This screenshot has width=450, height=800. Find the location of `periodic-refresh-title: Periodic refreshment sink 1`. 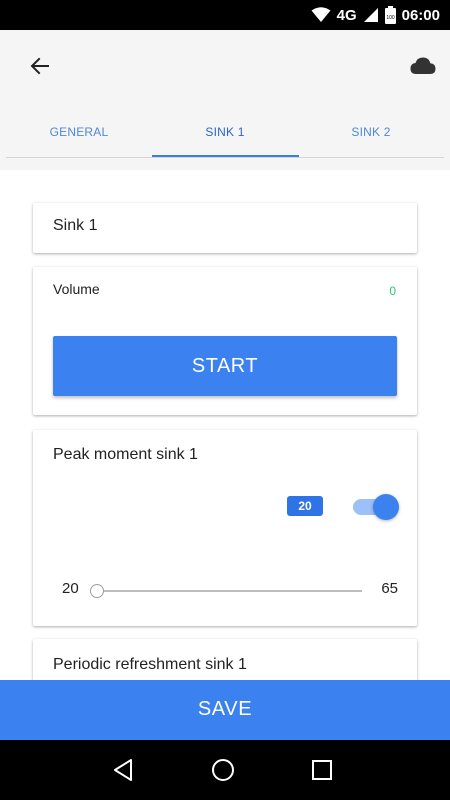

periodic-refresh-title: Periodic refreshment sink 1 is located at coordinates (150, 664).